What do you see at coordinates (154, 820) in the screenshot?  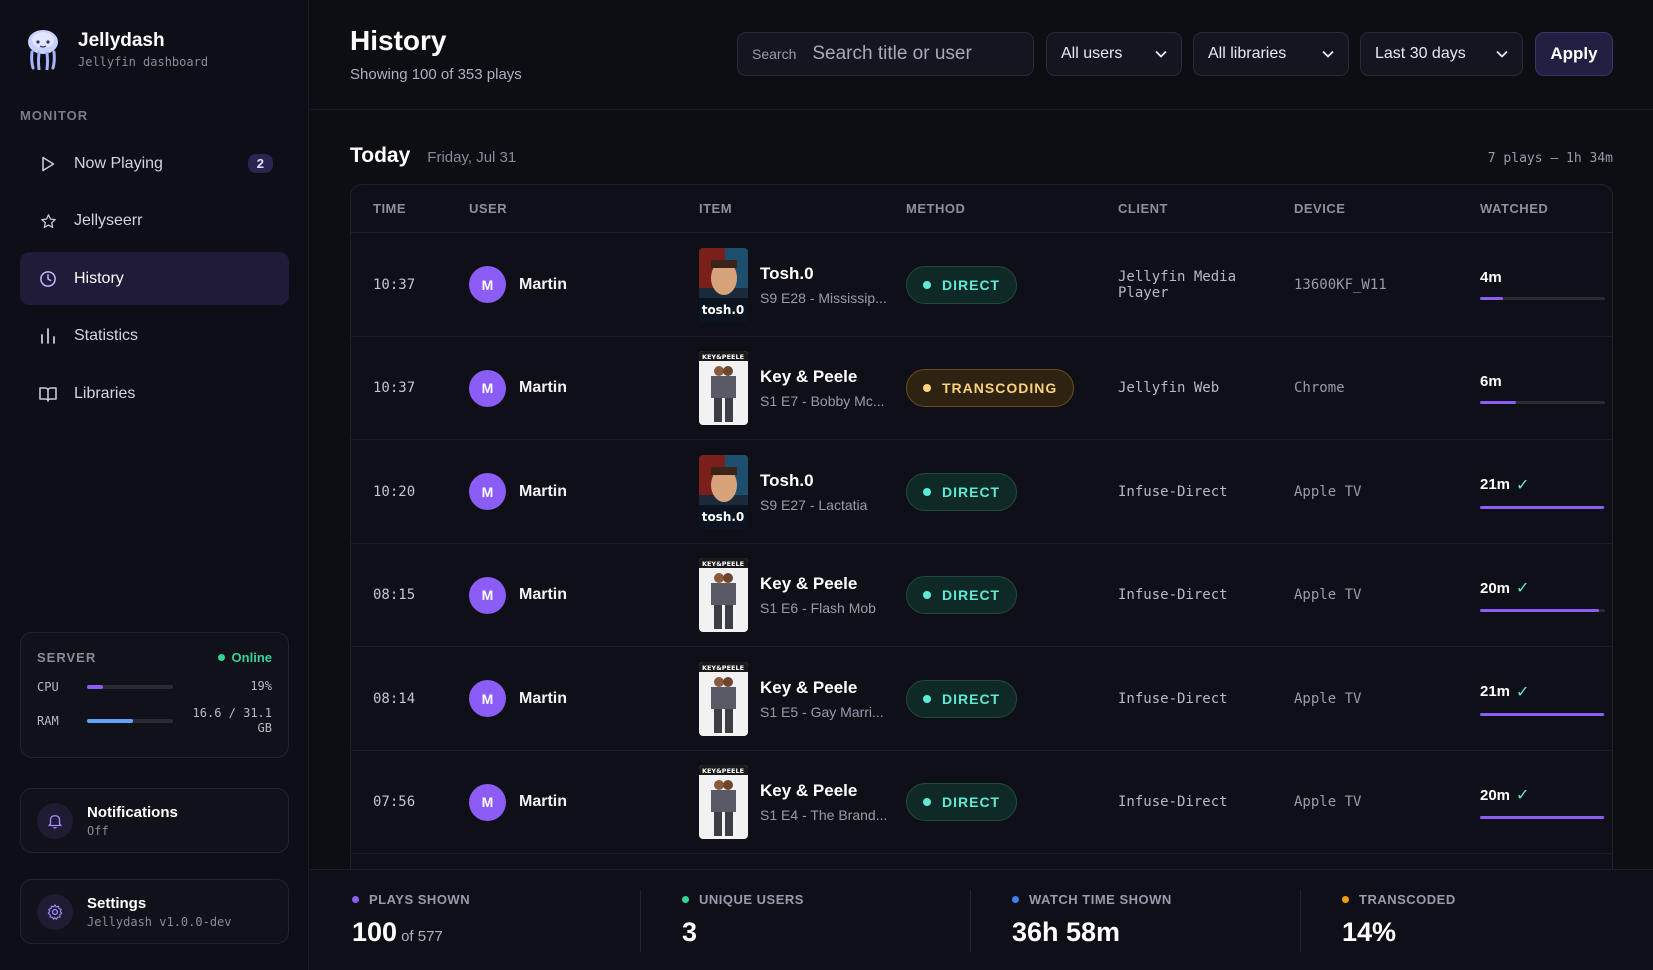 I see `notifications-card: Notifications Off` at bounding box center [154, 820].